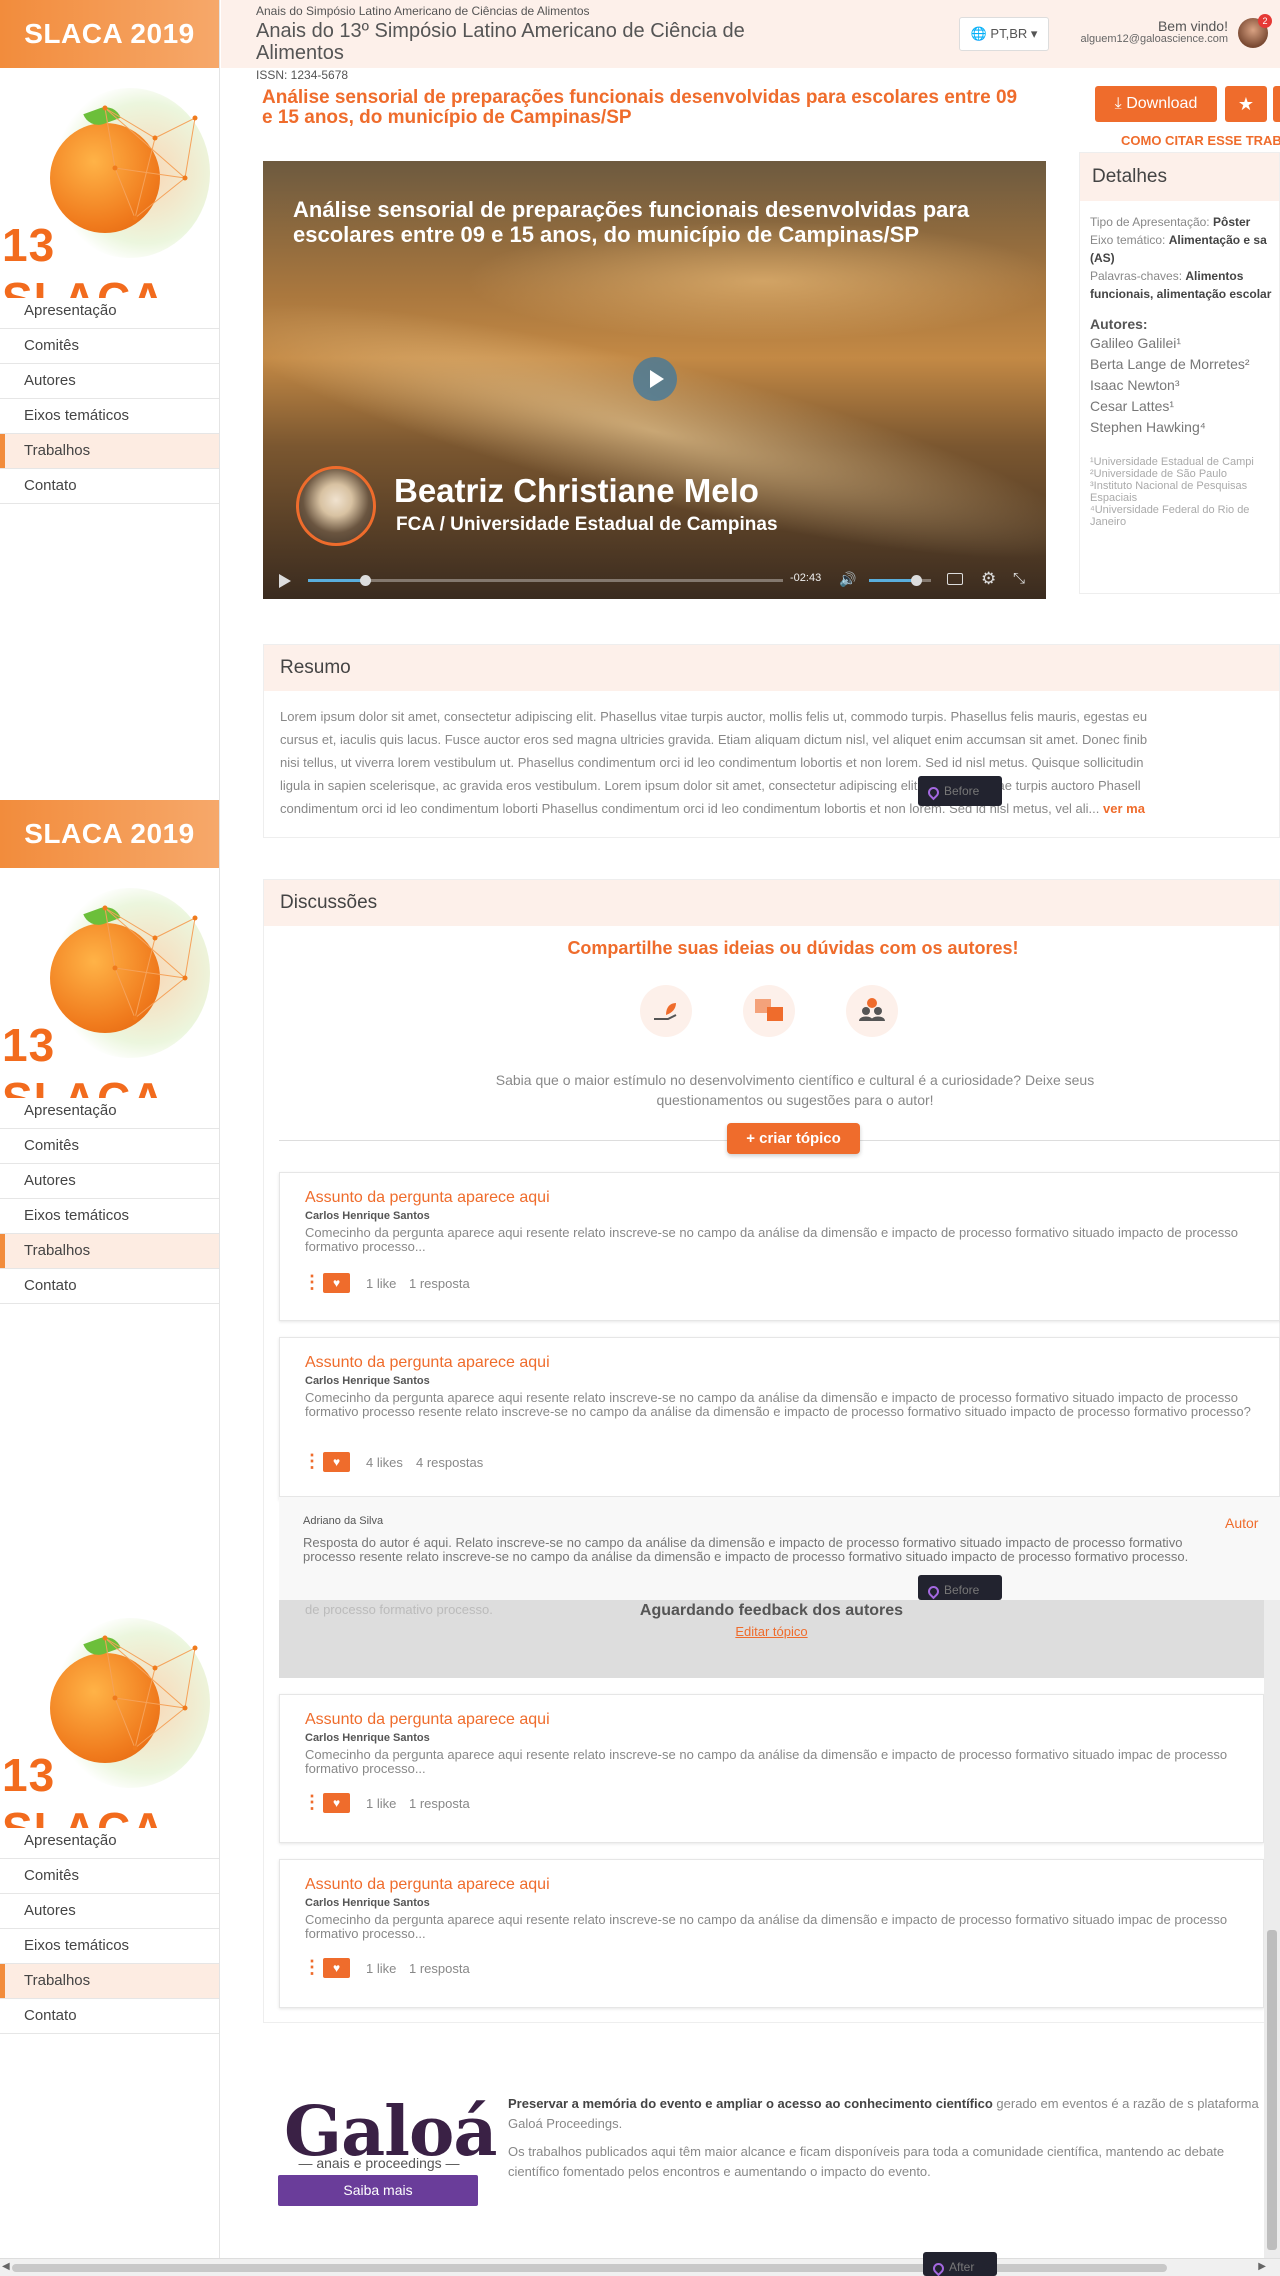 The height and width of the screenshot is (2276, 1280). What do you see at coordinates (6, 2266) in the screenshot?
I see `scroll-left-icon: ◀` at bounding box center [6, 2266].